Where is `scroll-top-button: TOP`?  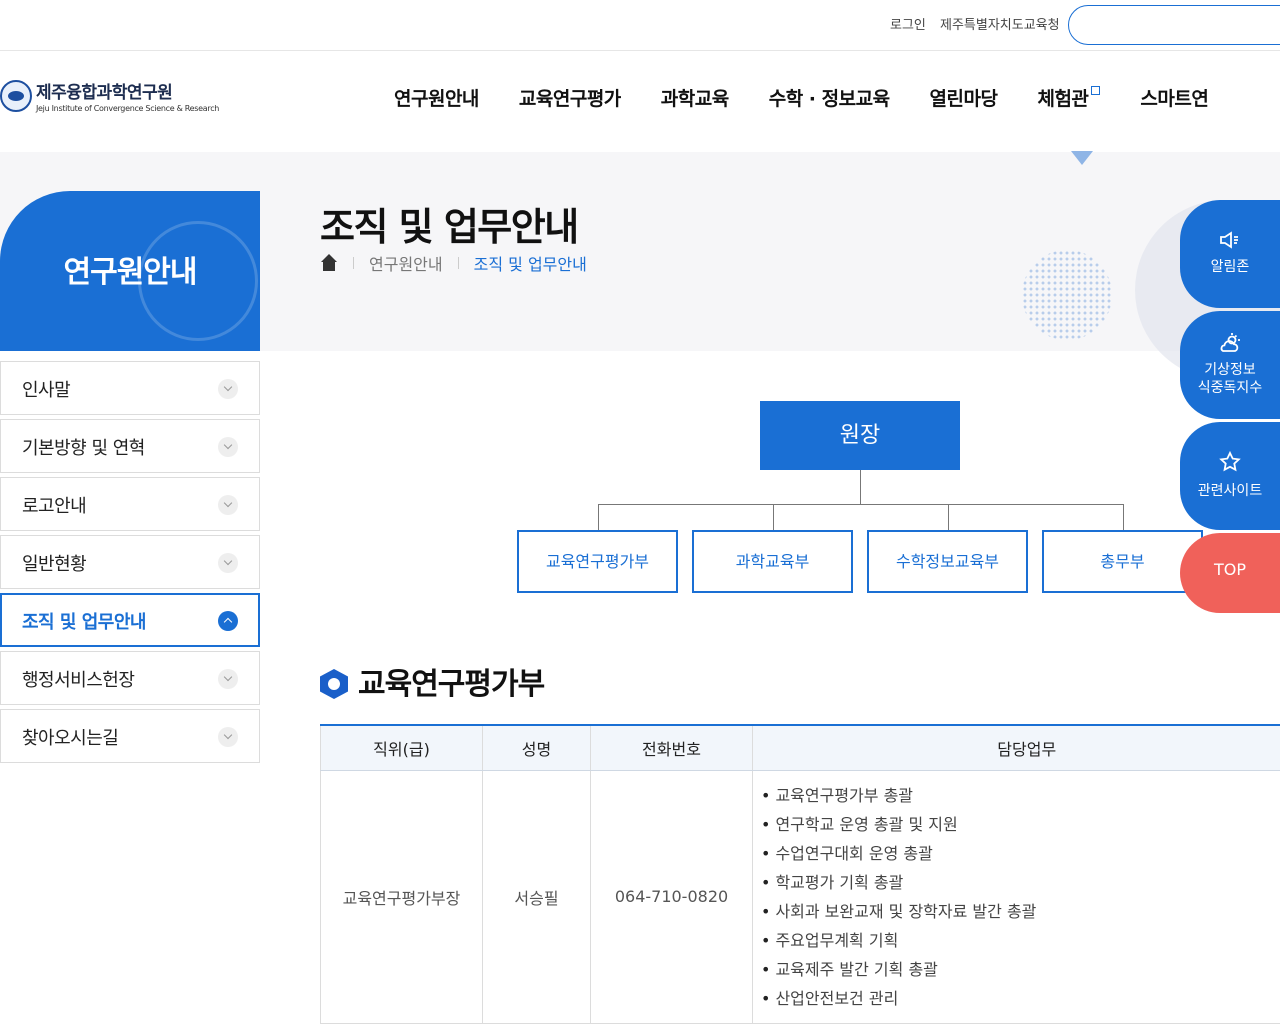 scroll-top-button: TOP is located at coordinates (1230, 573).